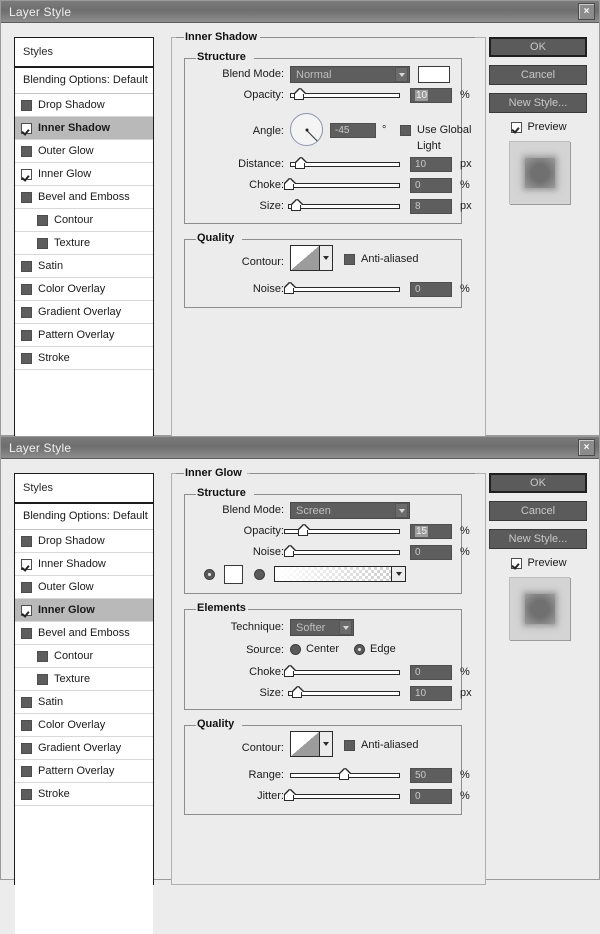  I want to click on distance-input: 10, so click(431, 164).